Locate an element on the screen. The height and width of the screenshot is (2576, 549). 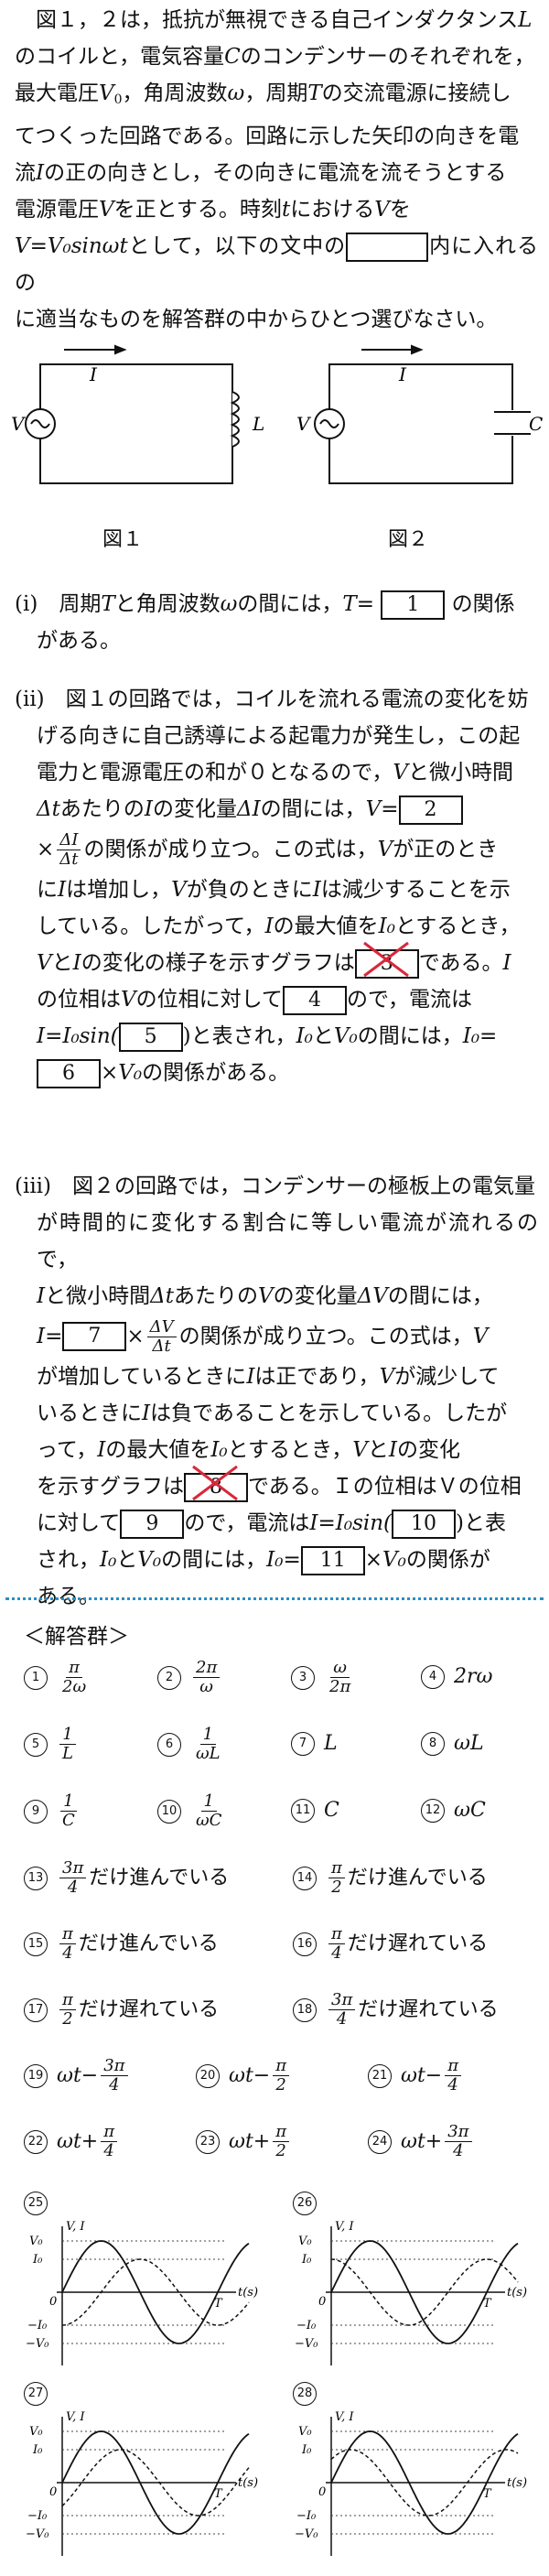
choice-text: C is located at coordinates (332, 1811).